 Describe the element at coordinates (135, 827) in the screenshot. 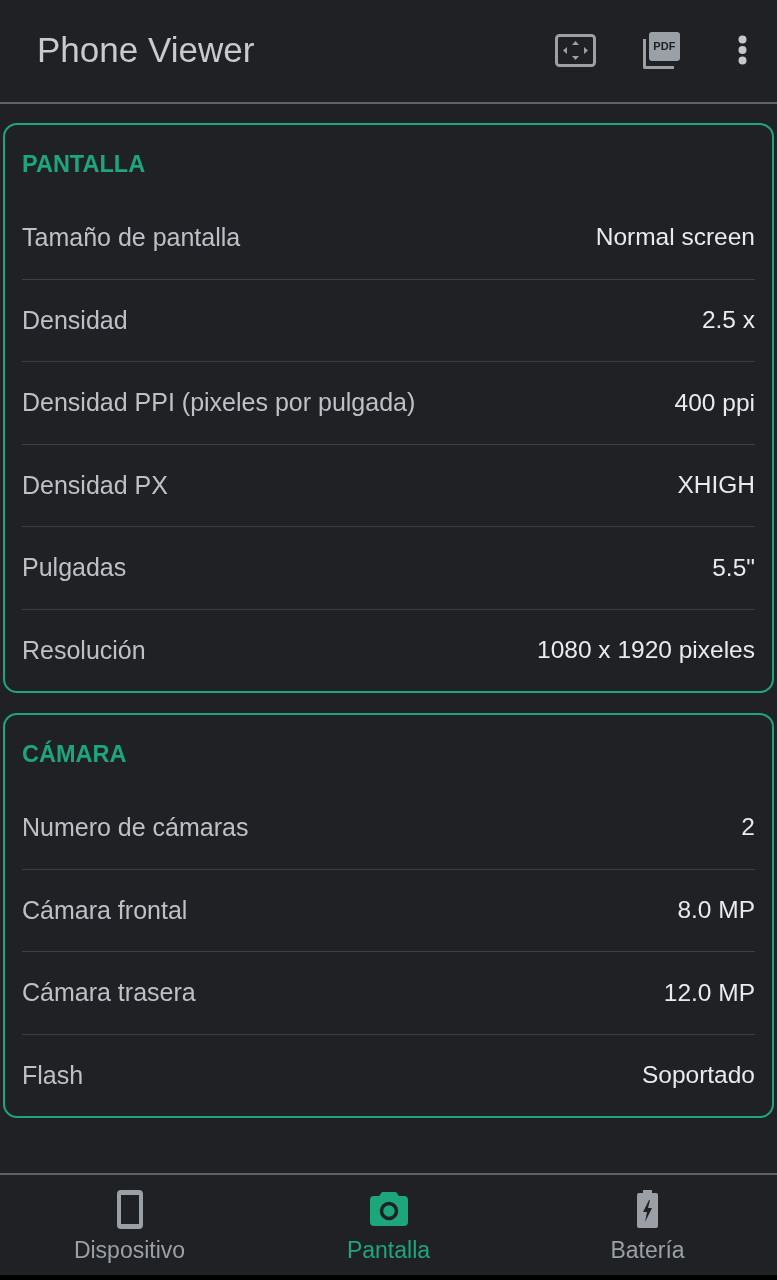

I see `row-label: Numero de cámaras` at that location.